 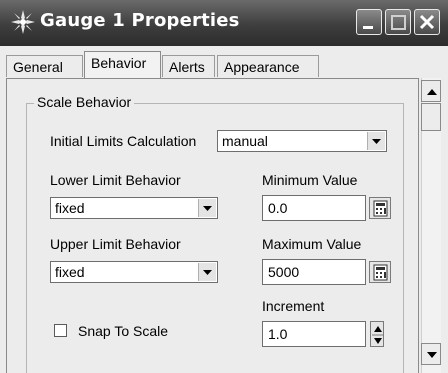 What do you see at coordinates (369, 22) in the screenshot?
I see `minimize-button` at bounding box center [369, 22].